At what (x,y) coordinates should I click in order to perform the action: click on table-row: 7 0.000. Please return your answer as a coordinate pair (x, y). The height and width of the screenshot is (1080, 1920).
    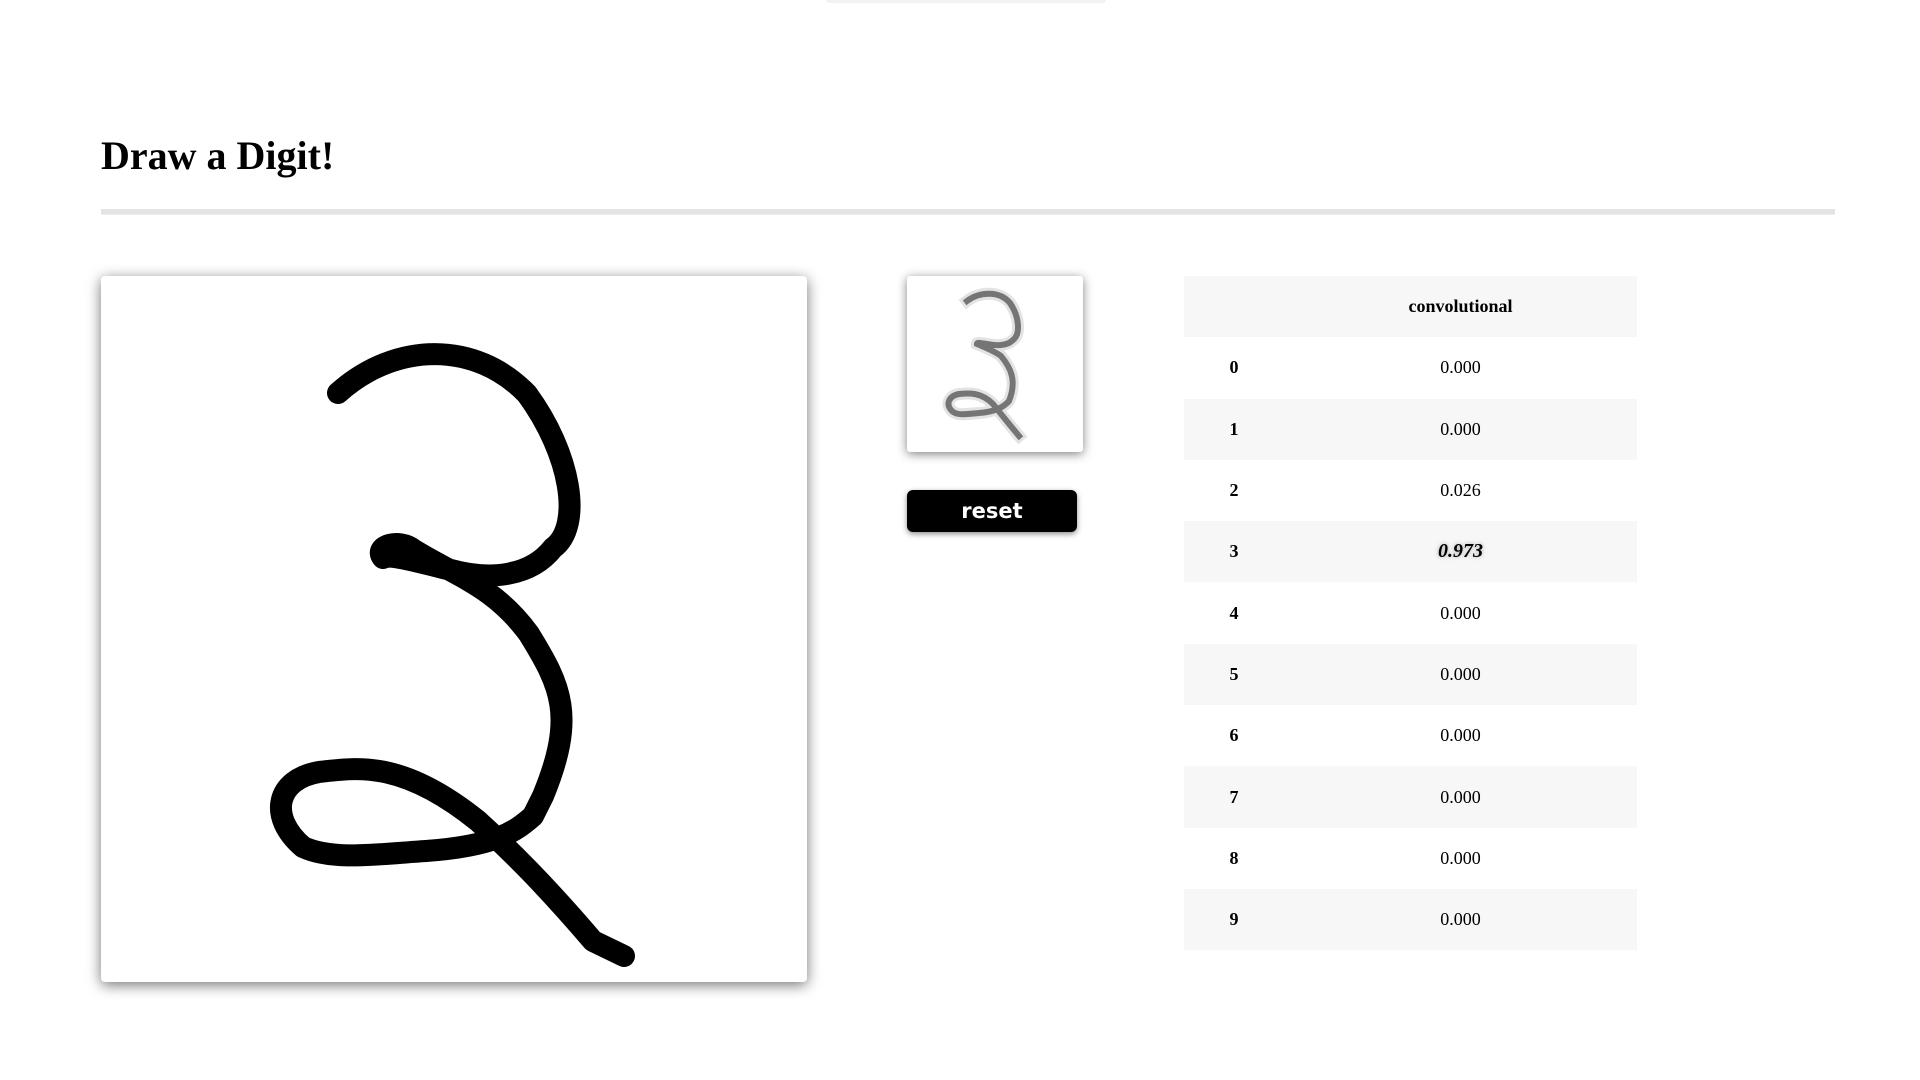
    Looking at the image, I should click on (1410, 797).